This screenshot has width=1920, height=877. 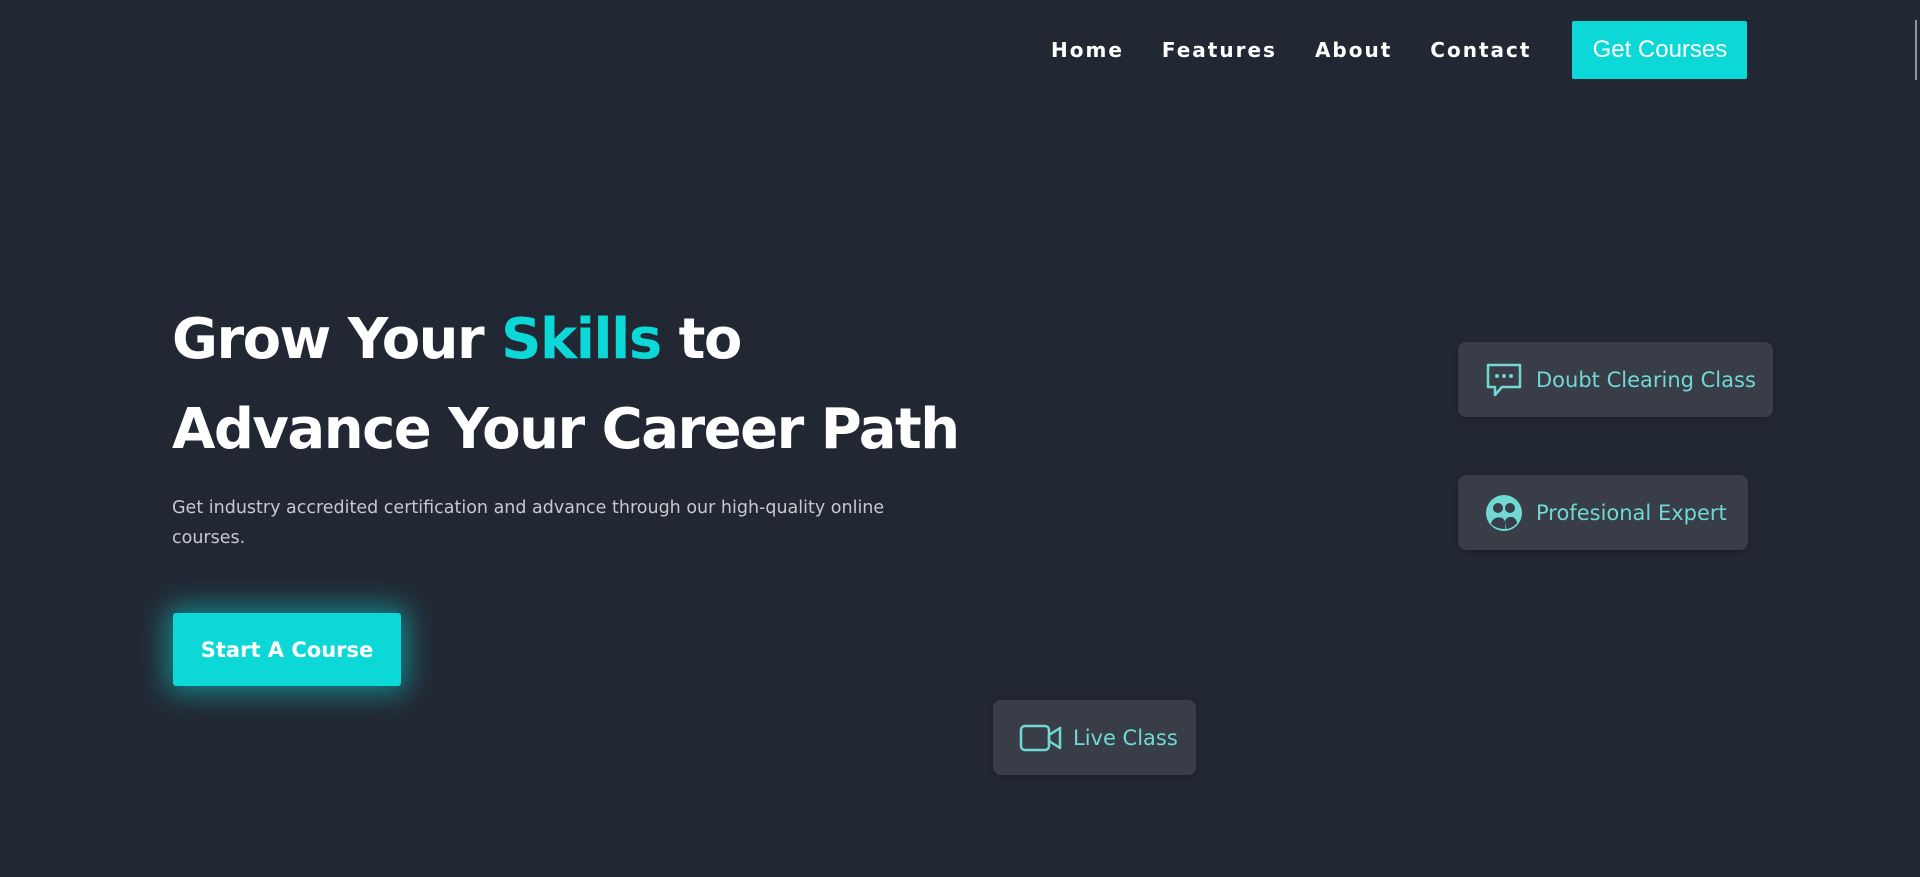 What do you see at coordinates (1219, 50) in the screenshot?
I see `nav-link-features: Features` at bounding box center [1219, 50].